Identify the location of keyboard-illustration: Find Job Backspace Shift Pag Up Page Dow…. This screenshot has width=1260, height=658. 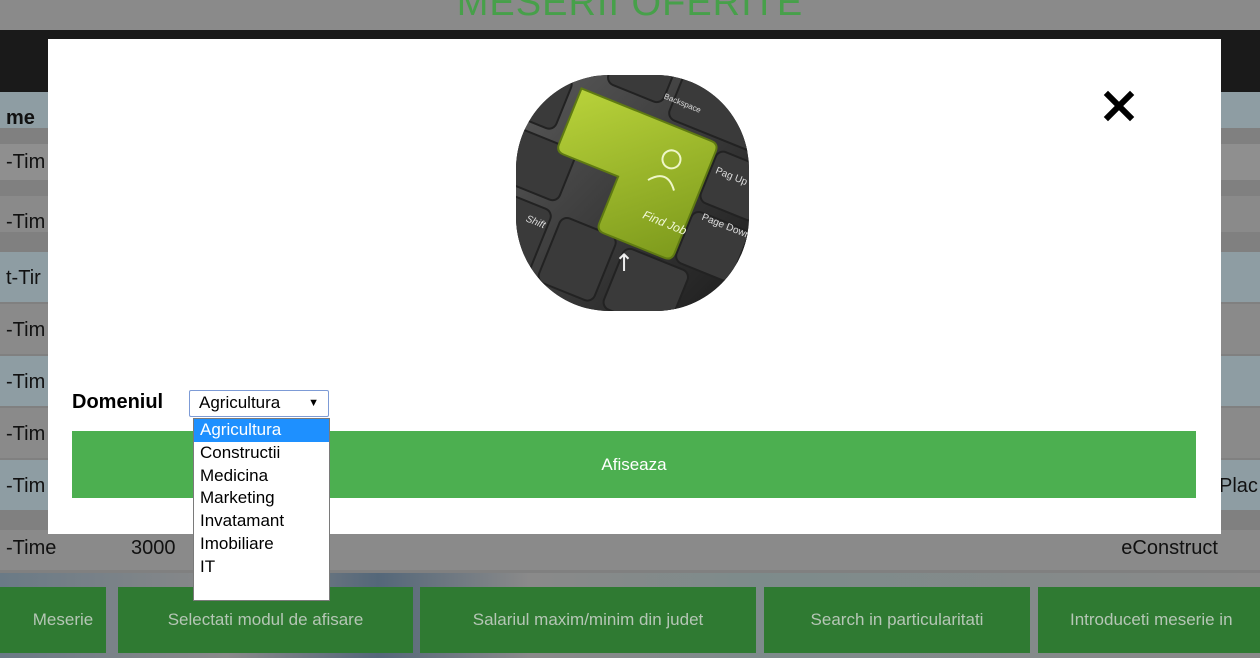
(632, 193).